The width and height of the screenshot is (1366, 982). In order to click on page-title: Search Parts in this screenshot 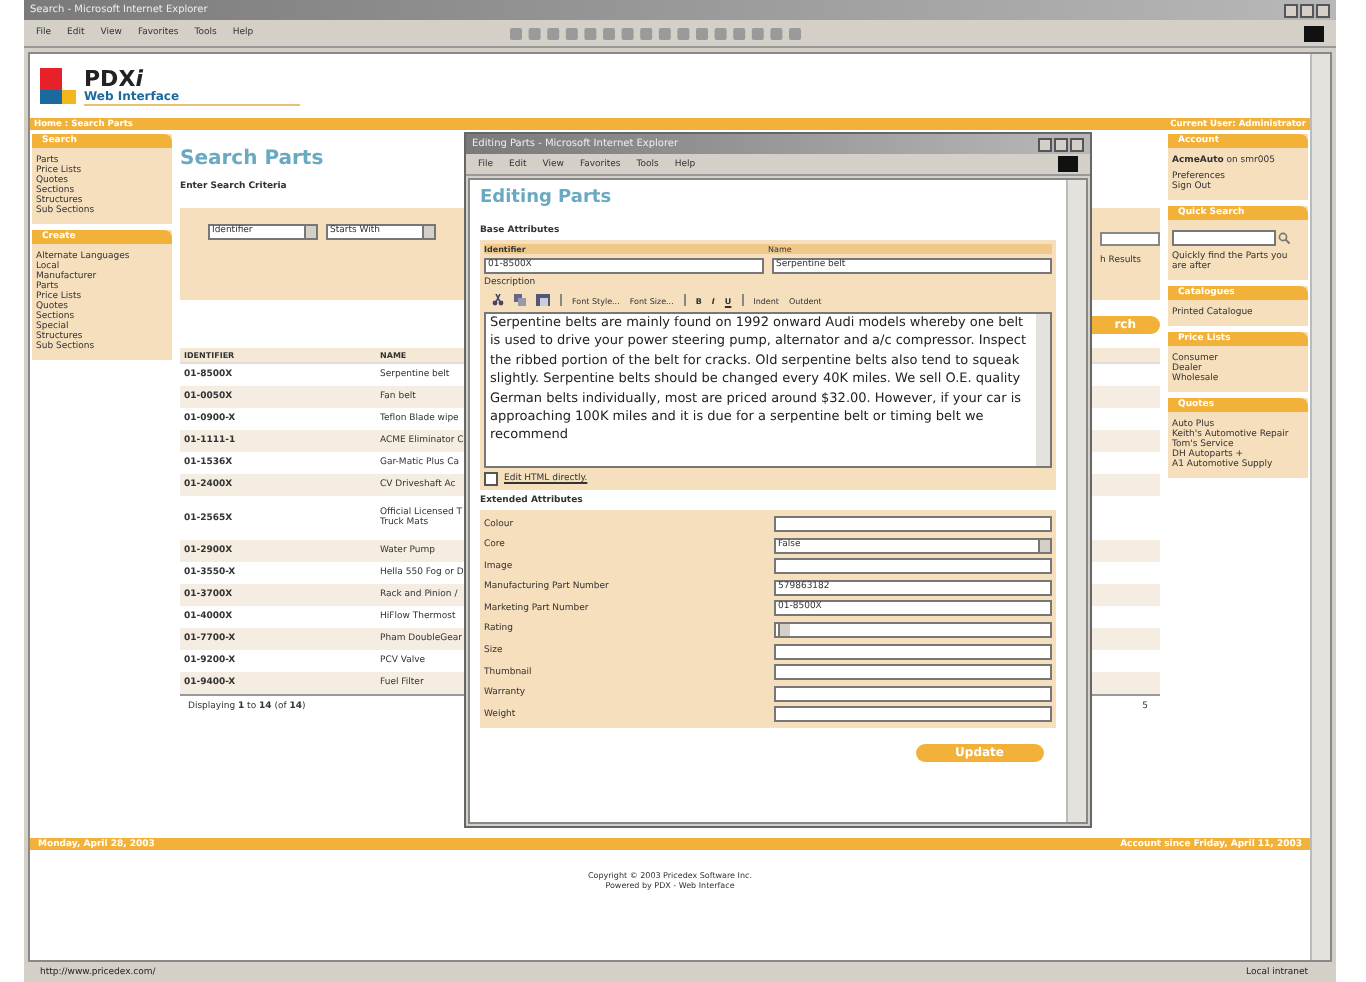, I will do `click(252, 159)`.